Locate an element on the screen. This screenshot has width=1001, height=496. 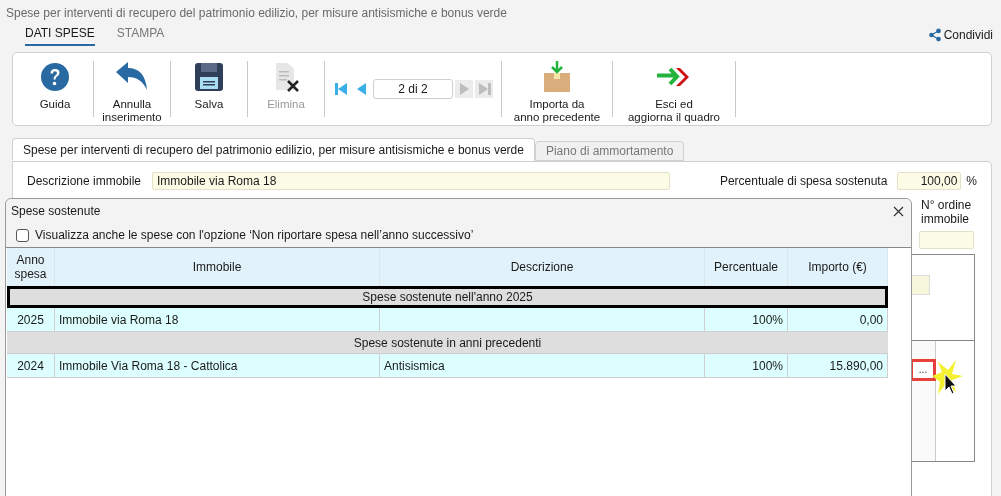
form-tab: Piano di ammortamento is located at coordinates (609, 151).